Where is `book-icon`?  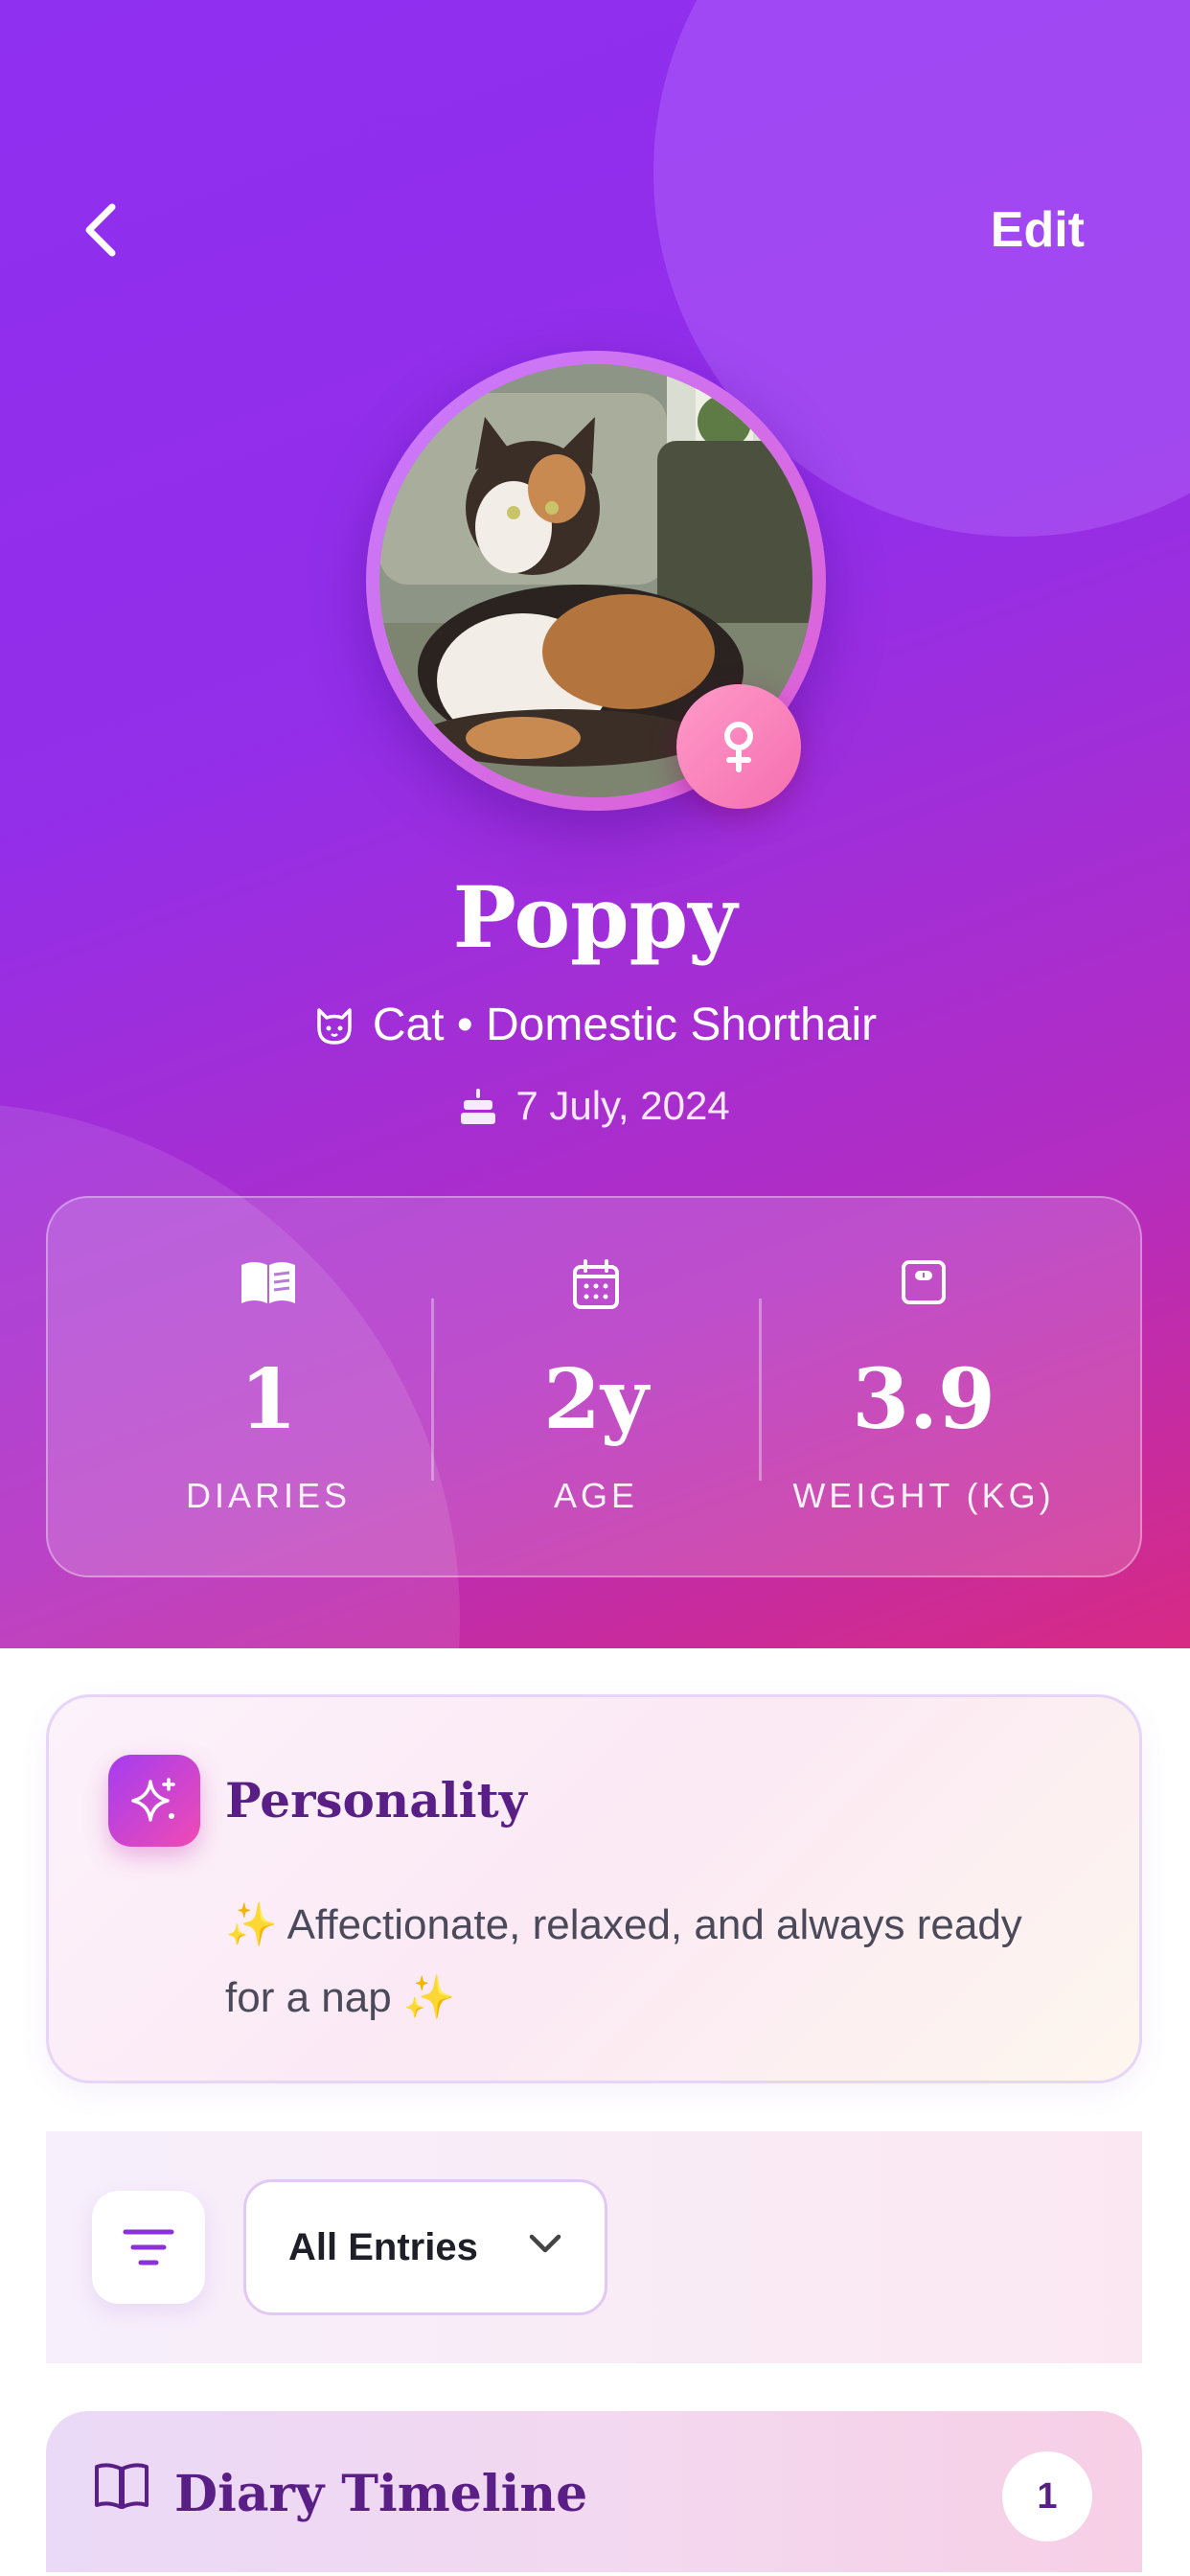 book-icon is located at coordinates (268, 1282).